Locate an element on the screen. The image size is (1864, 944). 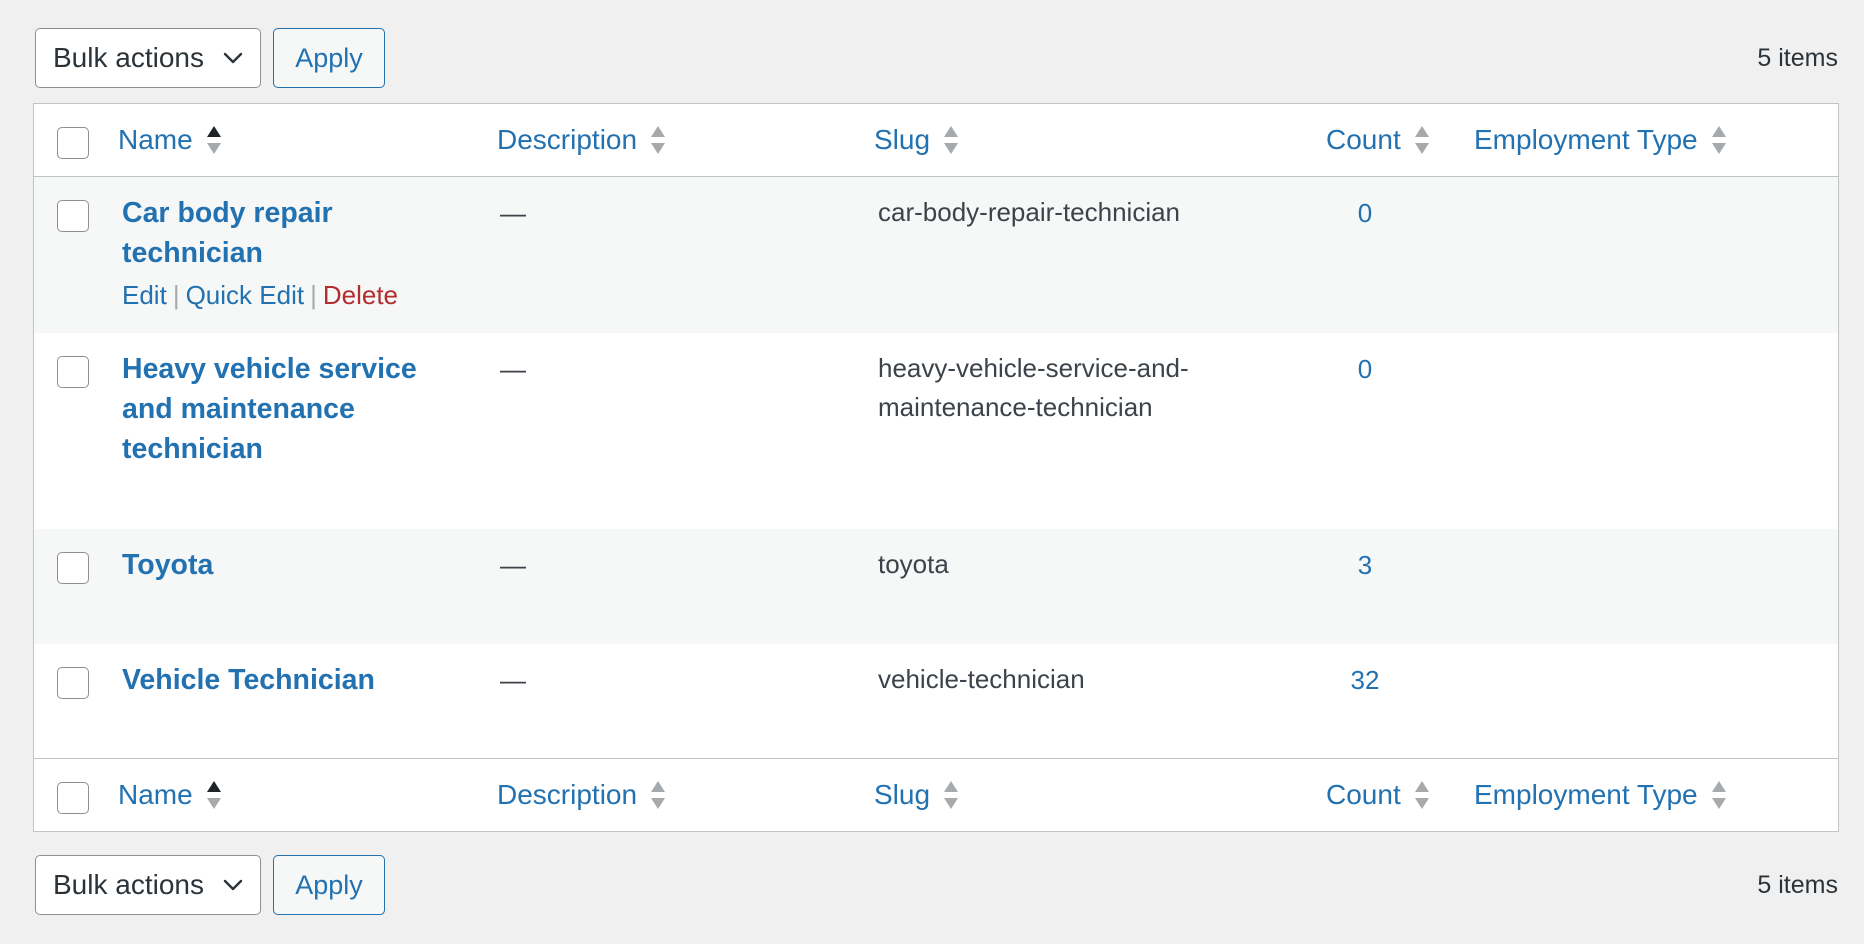
column-footer-description: Description is located at coordinates (582, 795).